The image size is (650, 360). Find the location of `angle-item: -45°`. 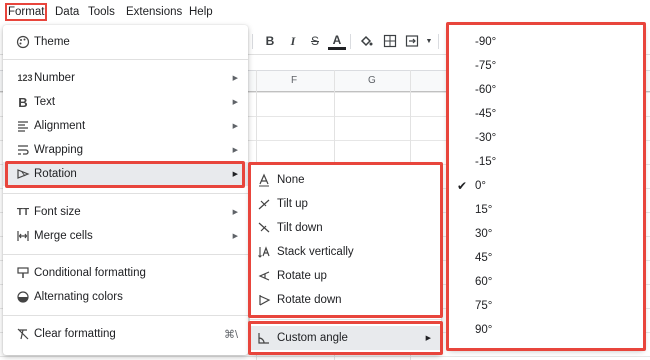

angle-item: -45° is located at coordinates (546, 114).